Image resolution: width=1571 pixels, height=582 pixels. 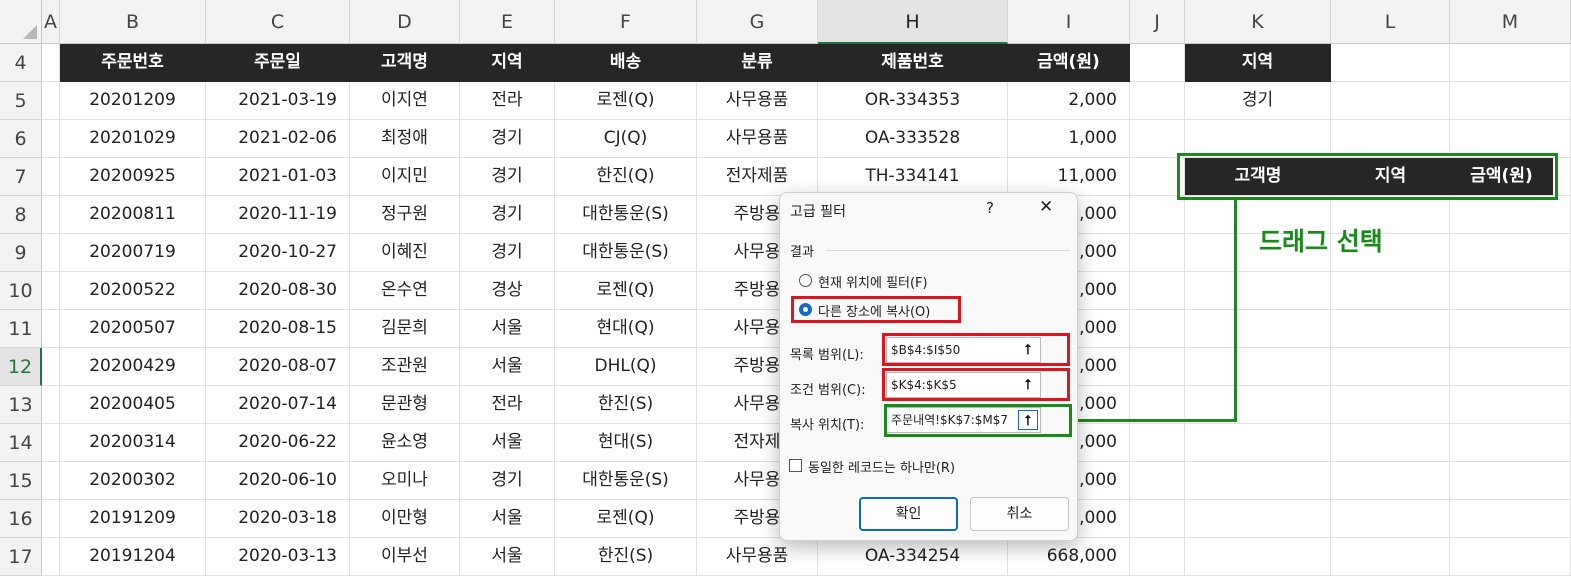 What do you see at coordinates (913, 101) in the screenshot?
I see `table-cell: OR-334353` at bounding box center [913, 101].